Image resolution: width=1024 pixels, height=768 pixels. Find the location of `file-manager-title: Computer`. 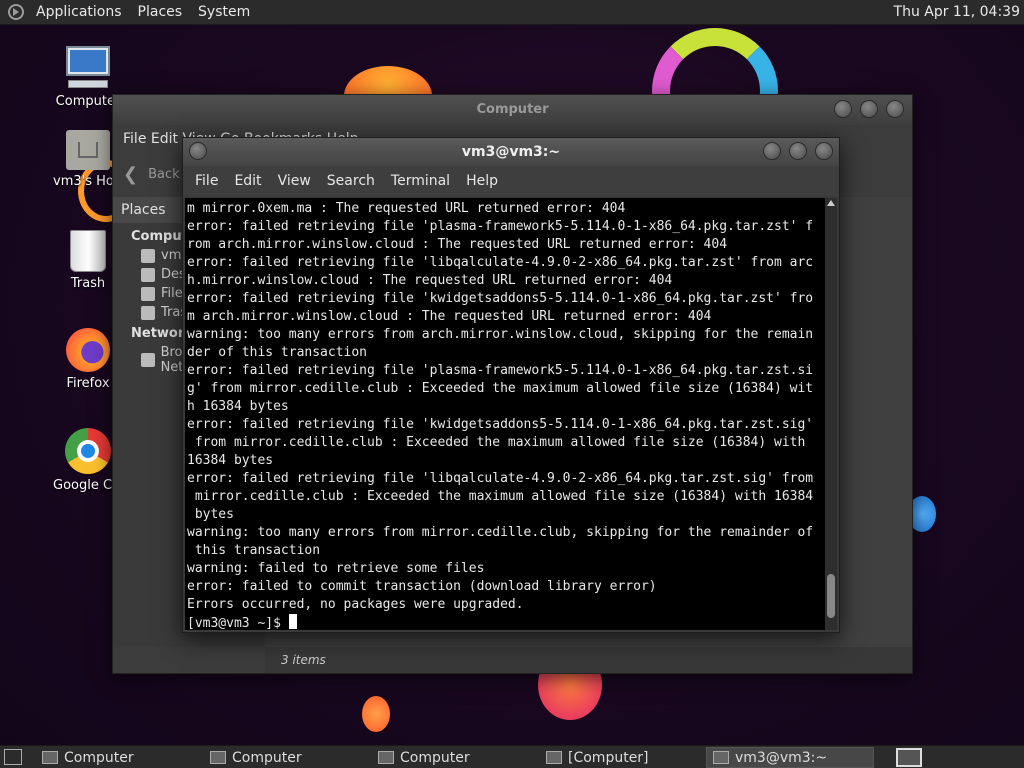

file-manager-title: Computer is located at coordinates (512, 109).